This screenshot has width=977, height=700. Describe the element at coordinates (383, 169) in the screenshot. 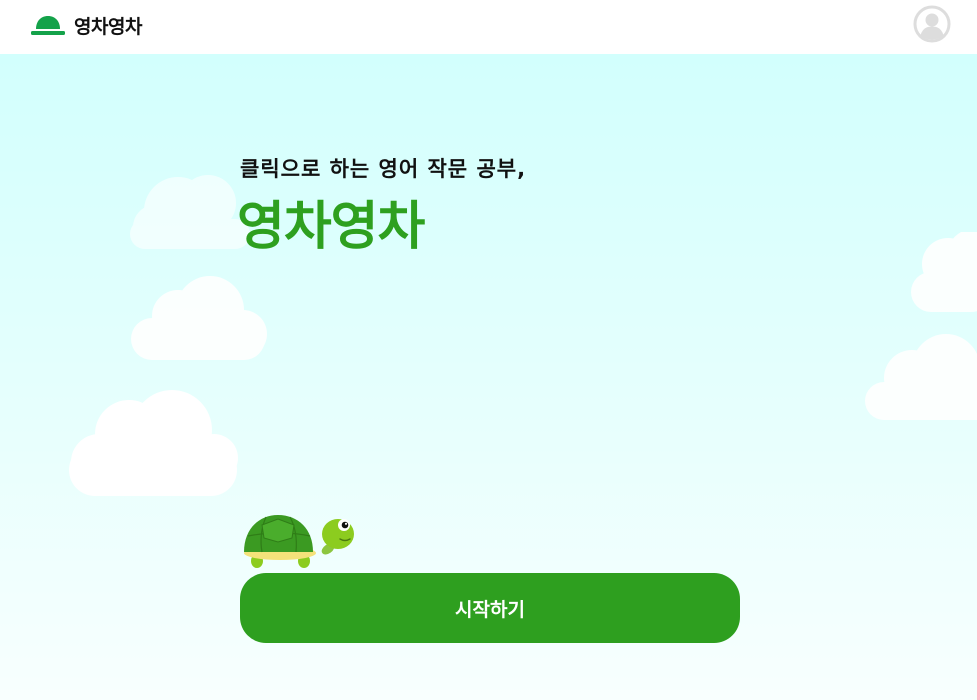

I see `hero-subtitle: 클릭으로 하는 영어 작문 공부,` at that location.